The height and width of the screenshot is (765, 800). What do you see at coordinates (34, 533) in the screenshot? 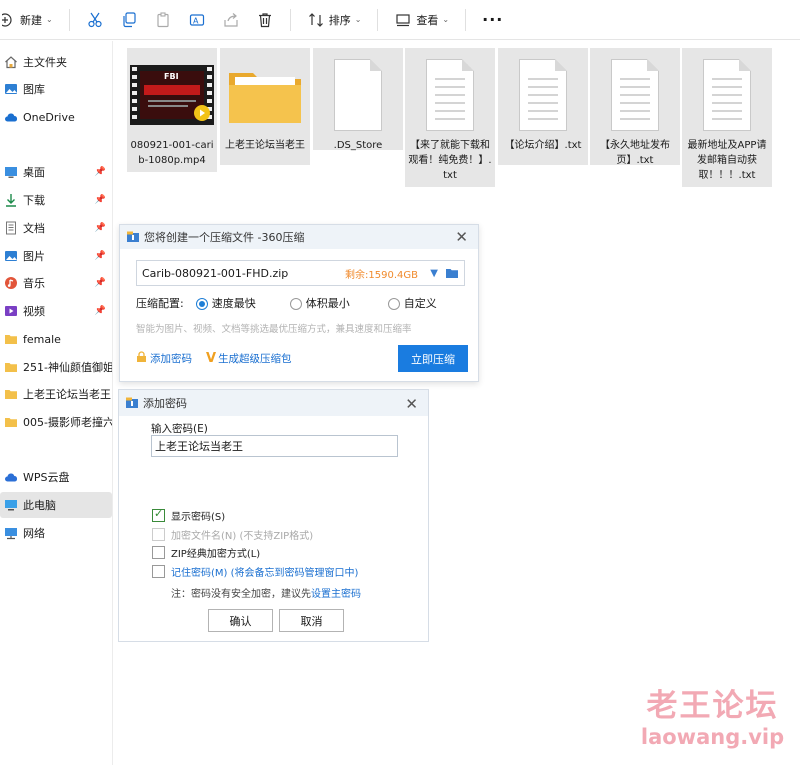
I see `sidebar-item-label: 网络` at bounding box center [34, 533].